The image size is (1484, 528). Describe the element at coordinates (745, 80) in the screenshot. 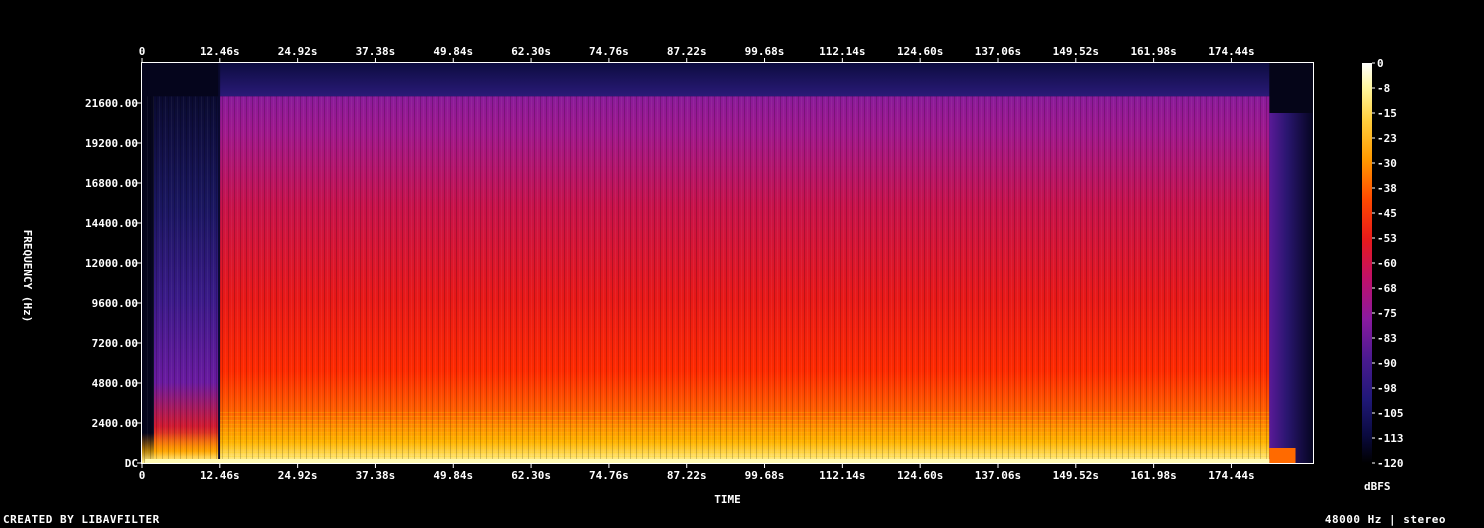

I see `region-top-band` at that location.